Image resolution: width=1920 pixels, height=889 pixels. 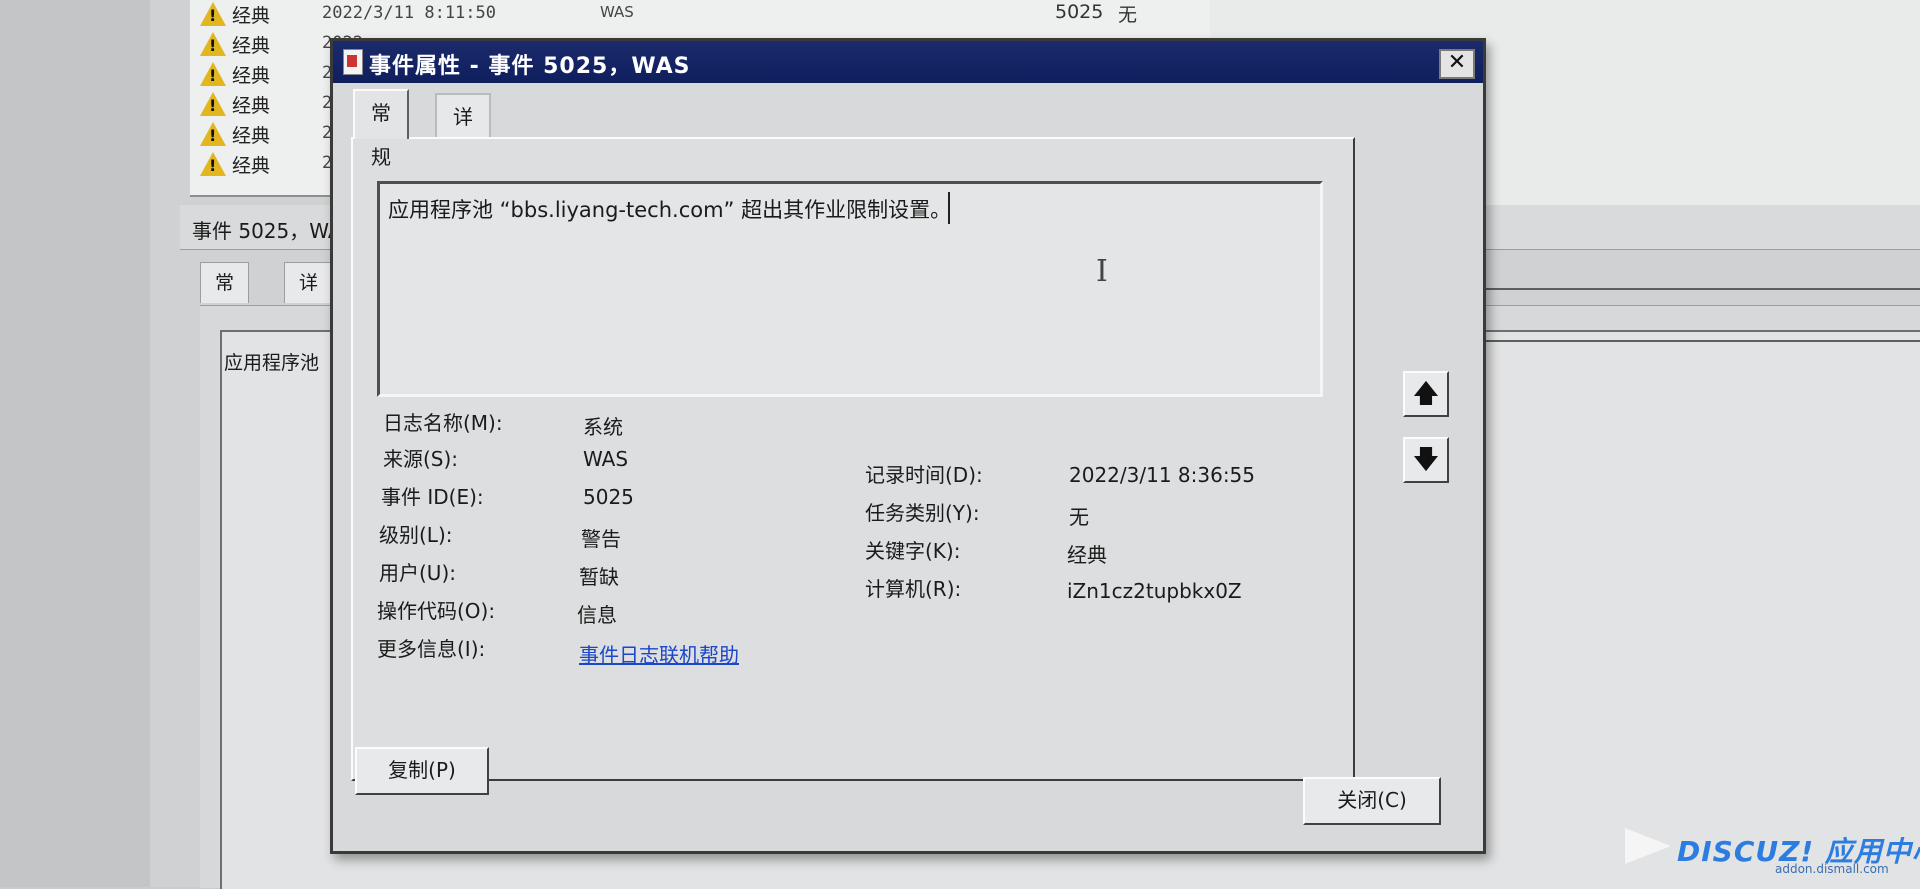 What do you see at coordinates (417, 573) in the screenshot?
I see `user-label: 用户(U):` at bounding box center [417, 573].